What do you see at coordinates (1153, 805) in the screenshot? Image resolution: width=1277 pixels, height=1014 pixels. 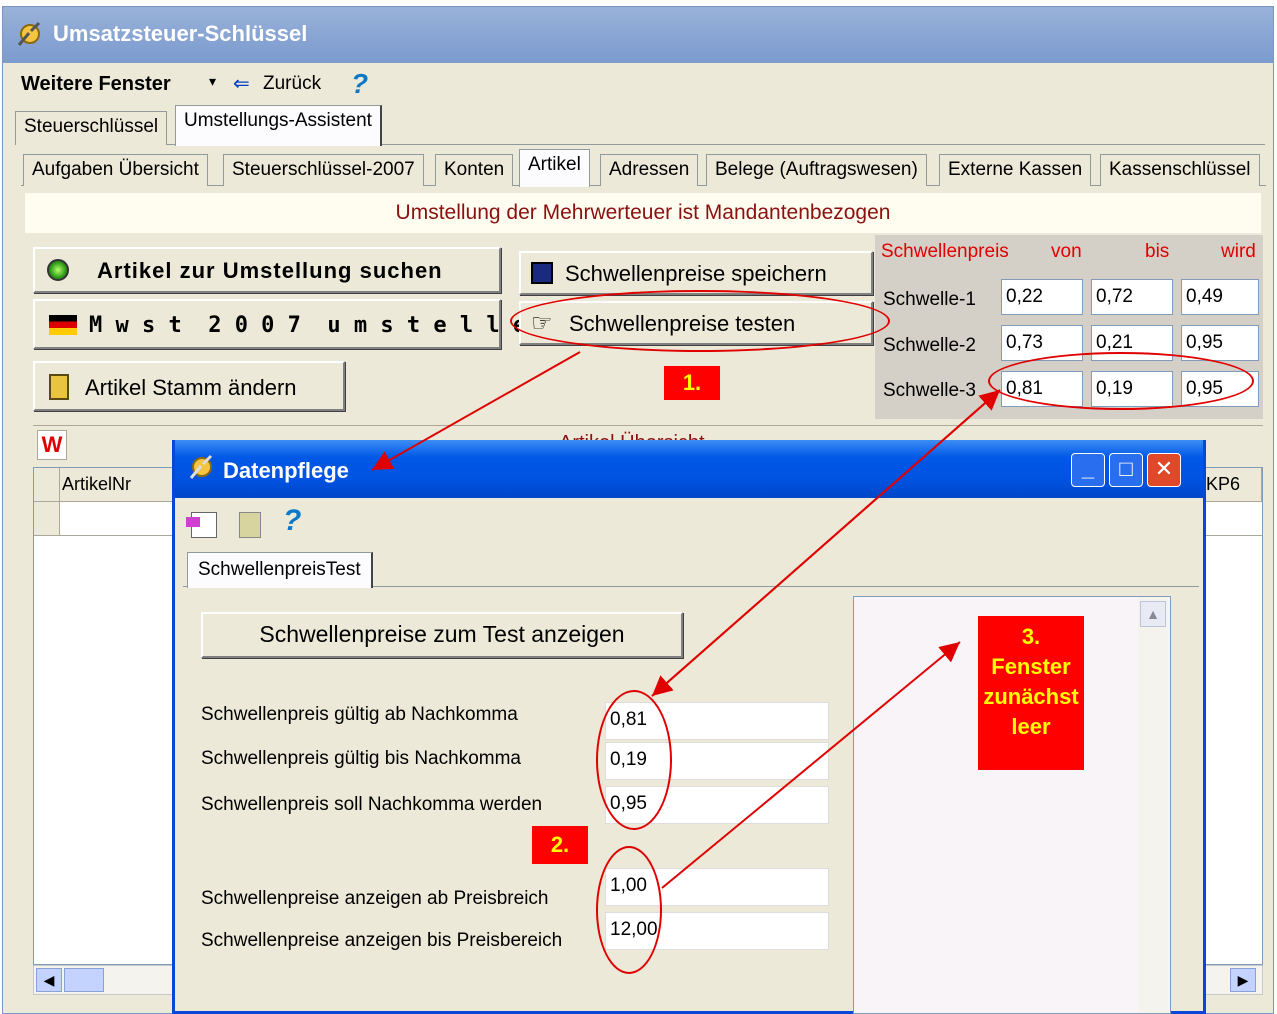 I see `vertical-scrollbar: ▲` at bounding box center [1153, 805].